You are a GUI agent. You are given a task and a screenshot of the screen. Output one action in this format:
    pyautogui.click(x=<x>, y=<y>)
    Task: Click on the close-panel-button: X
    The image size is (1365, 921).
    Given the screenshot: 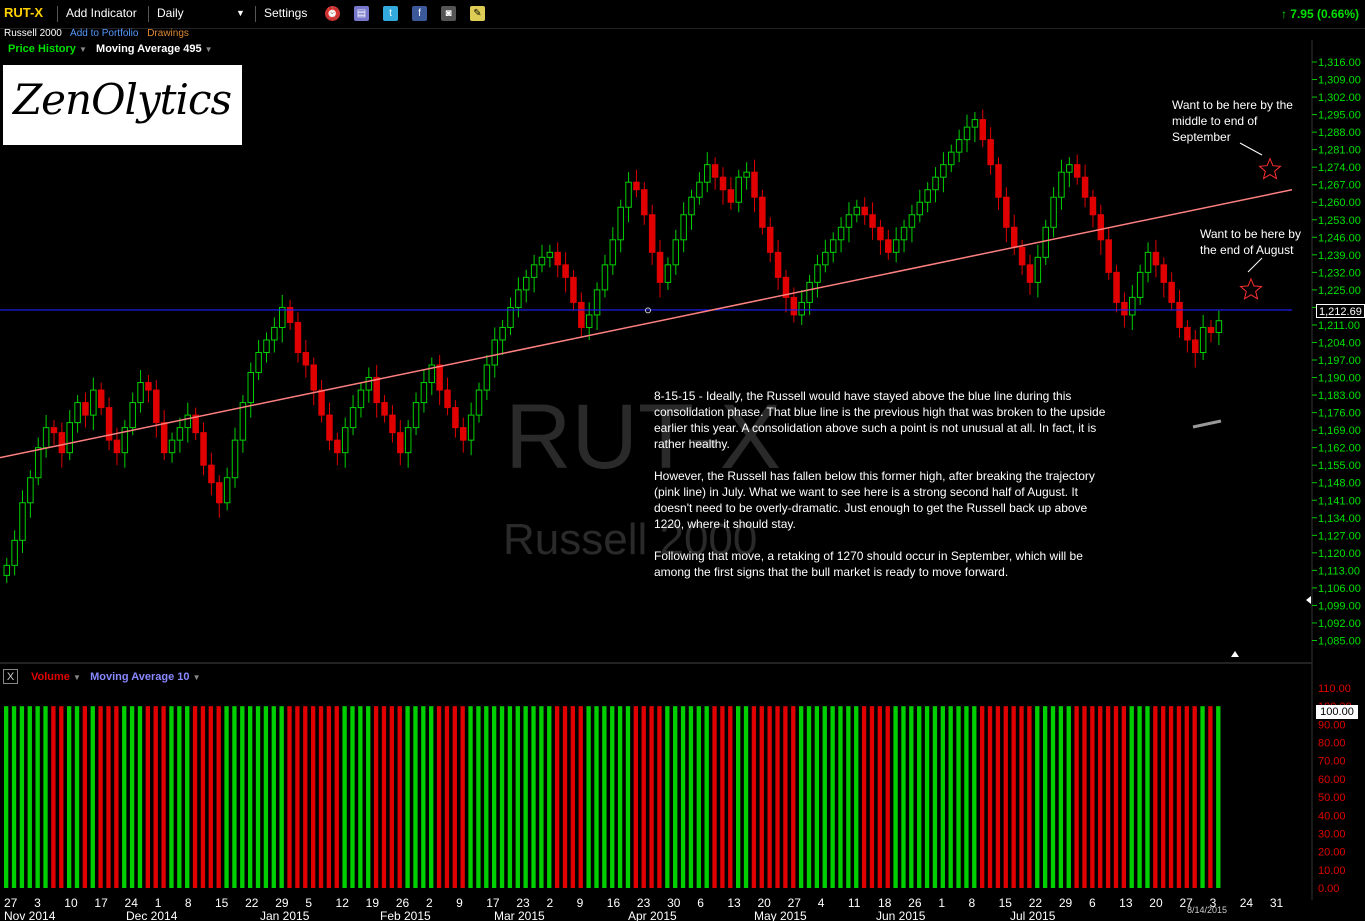 What is the action you would take?
    pyautogui.click(x=10, y=676)
    